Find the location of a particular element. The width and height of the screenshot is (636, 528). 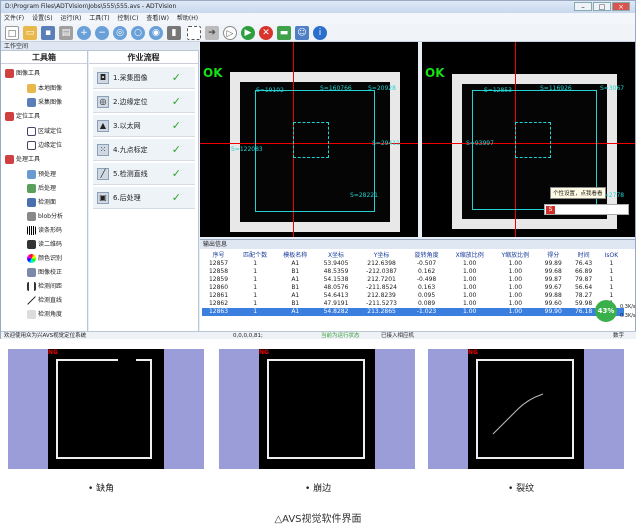

tree-item-postprocess: 后处理 is located at coordinates (41, 188).